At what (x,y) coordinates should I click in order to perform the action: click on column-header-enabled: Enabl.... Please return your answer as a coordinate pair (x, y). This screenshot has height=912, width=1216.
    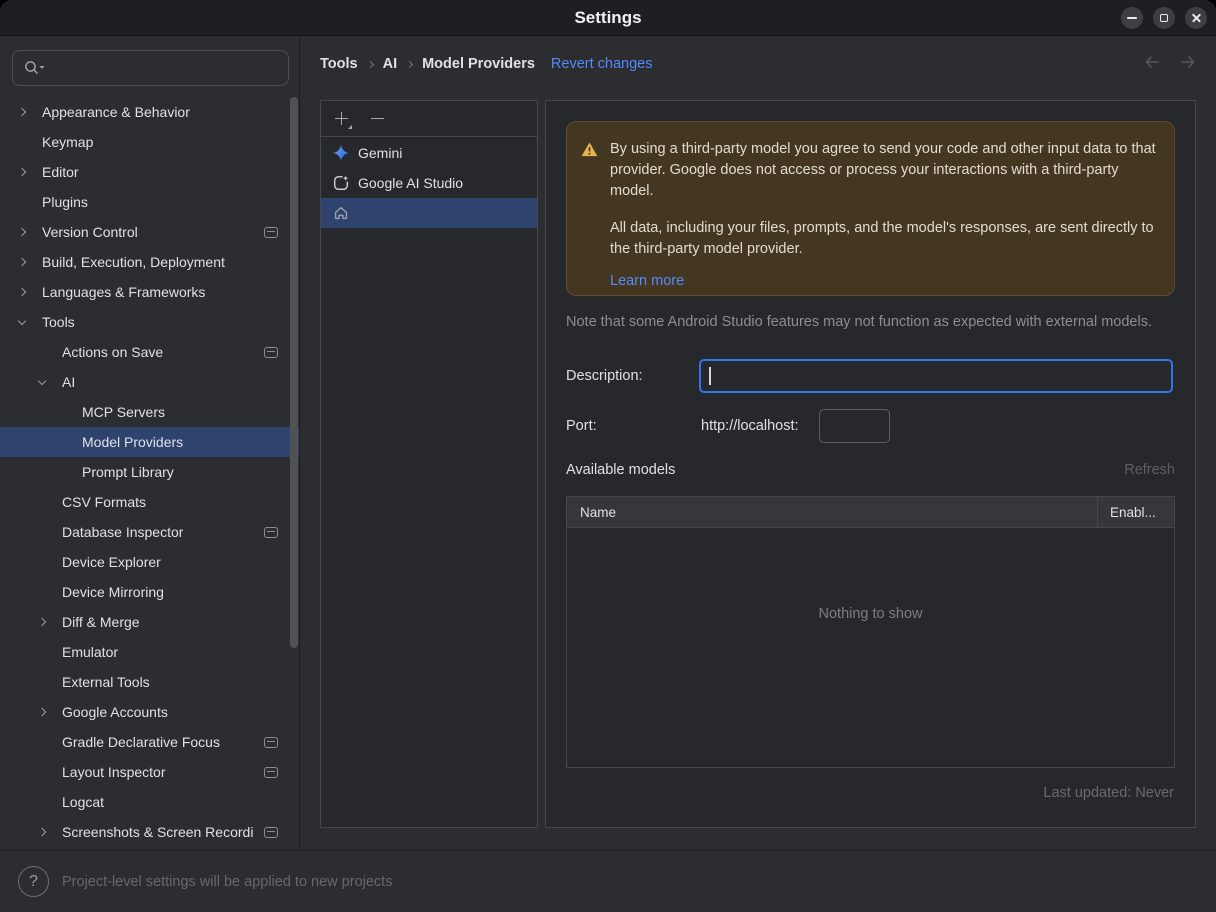
    Looking at the image, I should click on (1135, 512).